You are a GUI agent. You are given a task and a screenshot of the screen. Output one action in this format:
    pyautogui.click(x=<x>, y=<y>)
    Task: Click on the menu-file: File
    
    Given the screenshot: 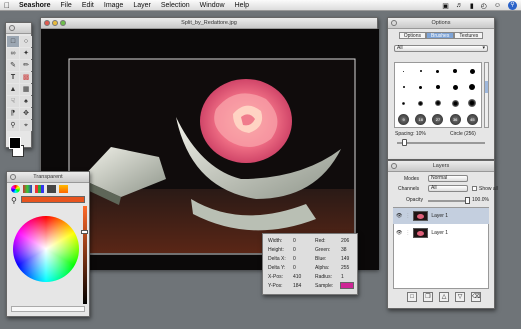 What is the action you would take?
    pyautogui.click(x=66, y=5)
    